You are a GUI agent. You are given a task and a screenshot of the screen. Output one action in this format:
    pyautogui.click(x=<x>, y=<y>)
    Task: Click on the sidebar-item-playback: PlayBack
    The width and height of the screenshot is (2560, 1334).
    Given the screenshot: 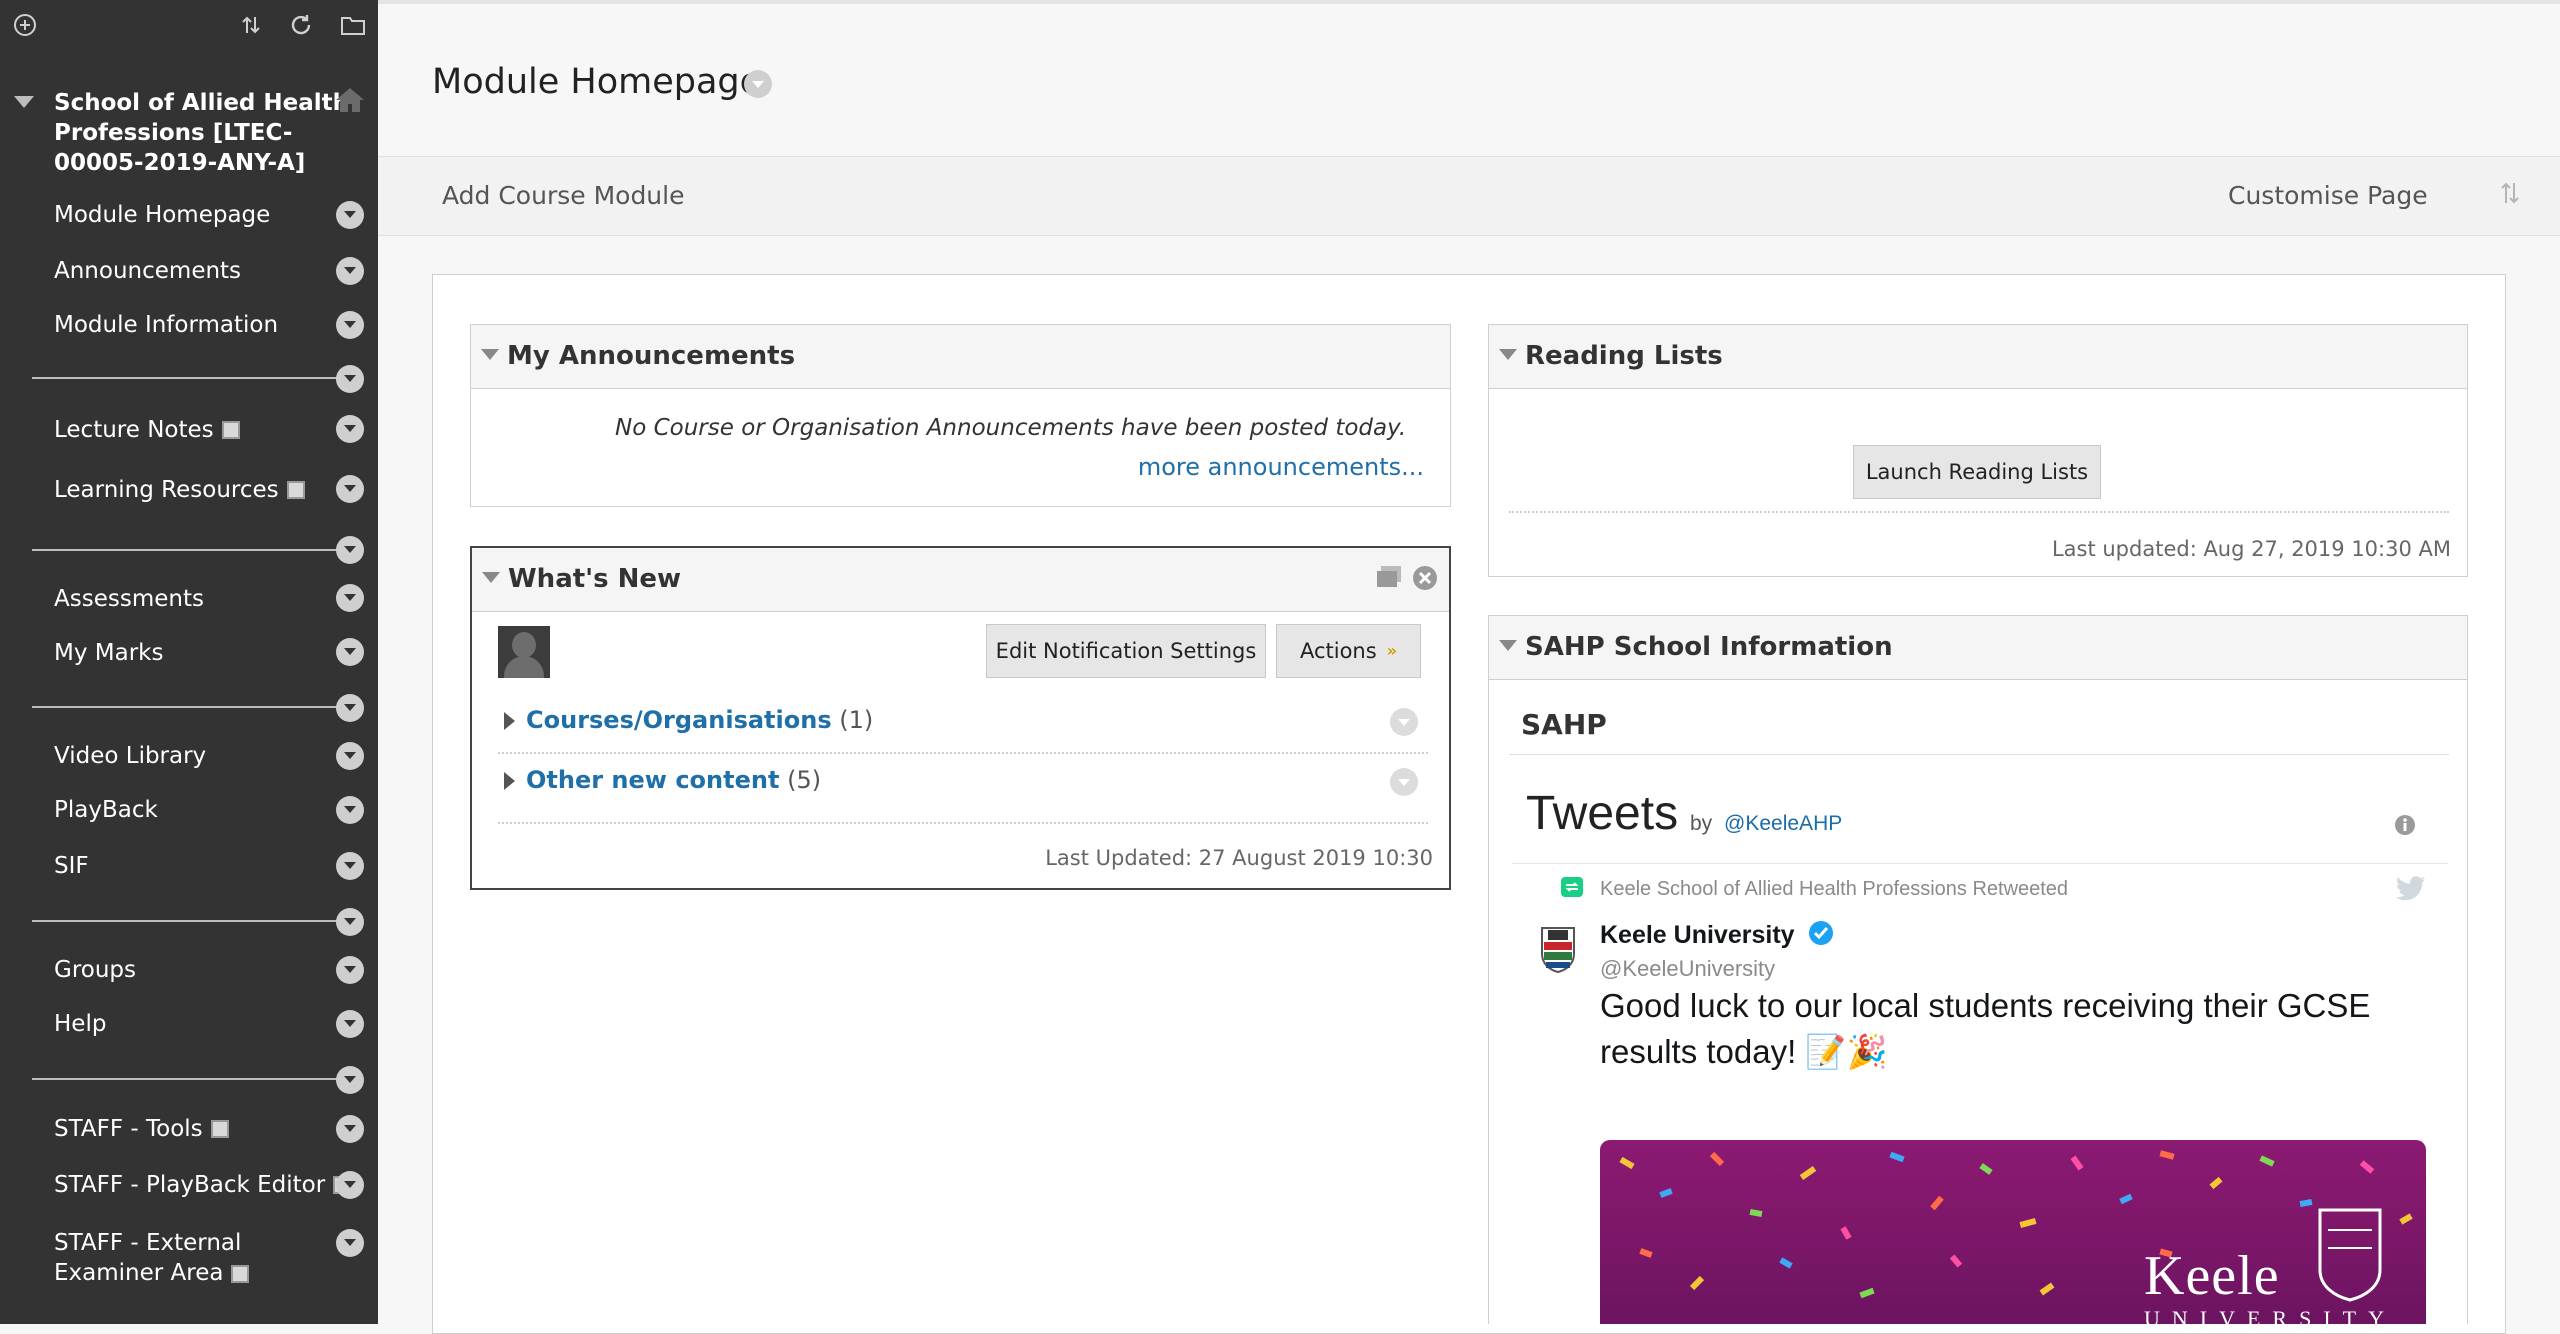 What is the action you would take?
    pyautogui.click(x=106, y=810)
    